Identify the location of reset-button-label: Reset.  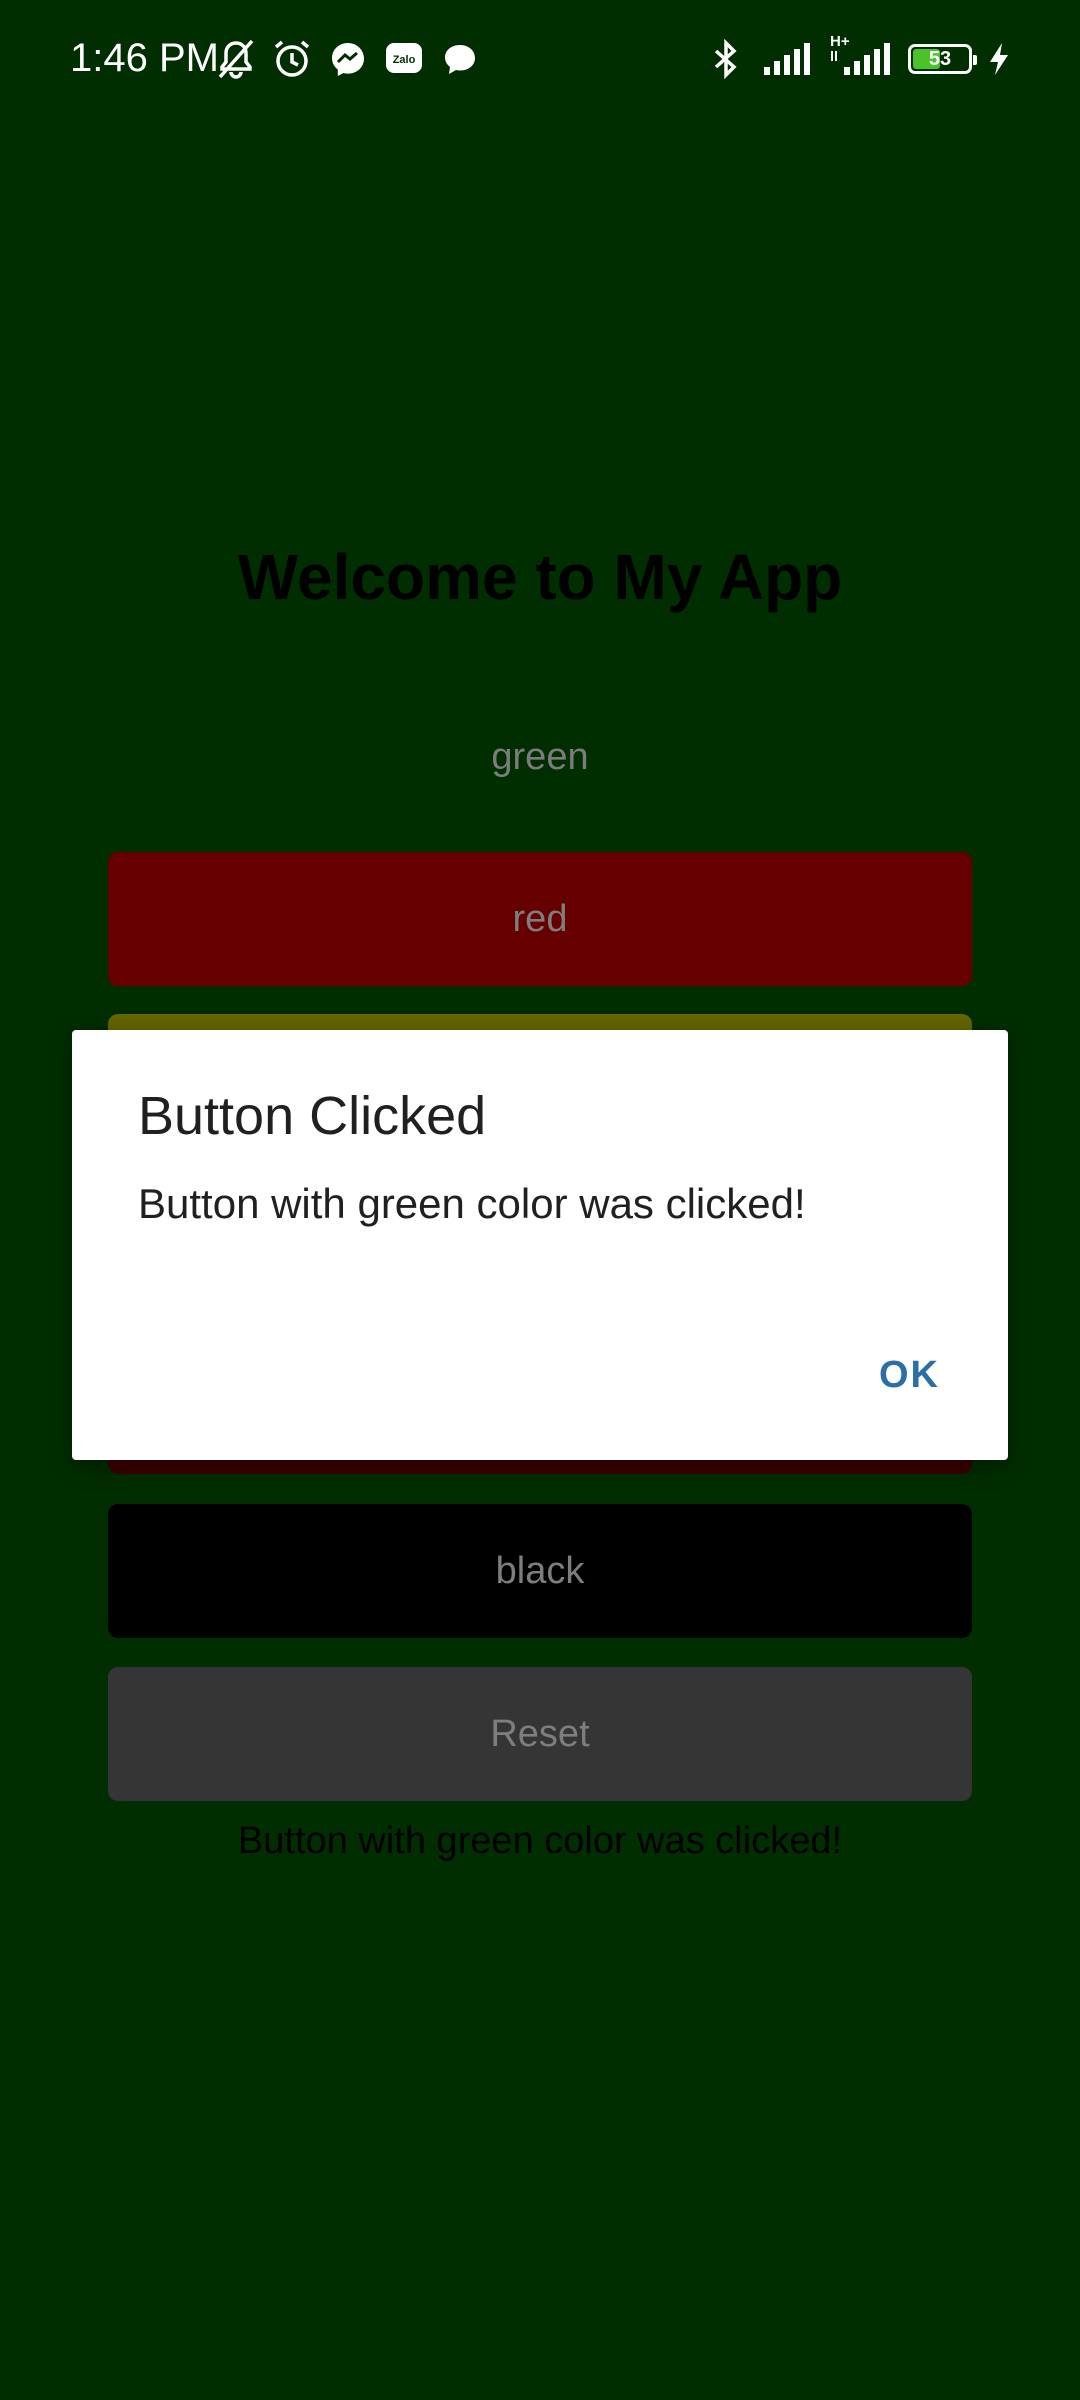
(540, 1733).